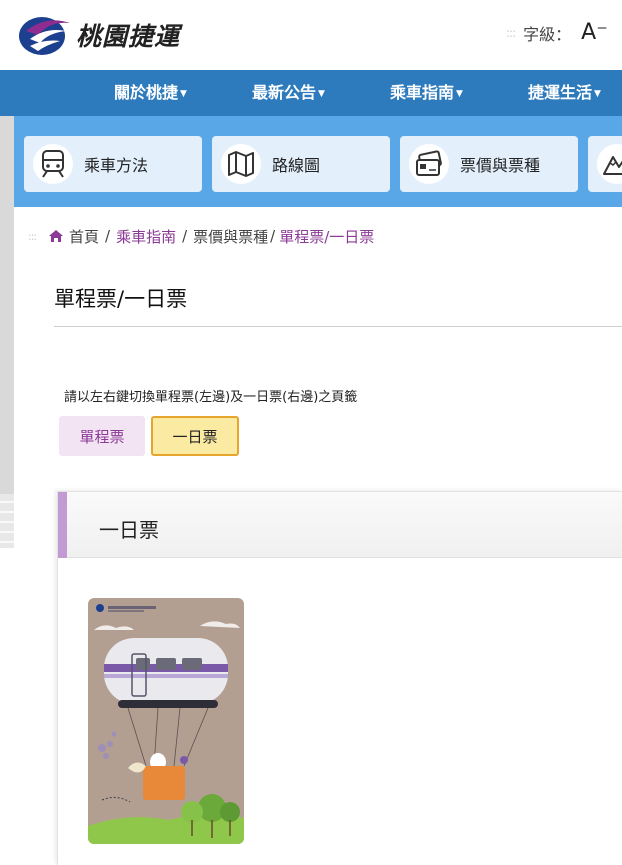 This screenshot has height=865, width=622. I want to click on side-panel, so click(7, 332).